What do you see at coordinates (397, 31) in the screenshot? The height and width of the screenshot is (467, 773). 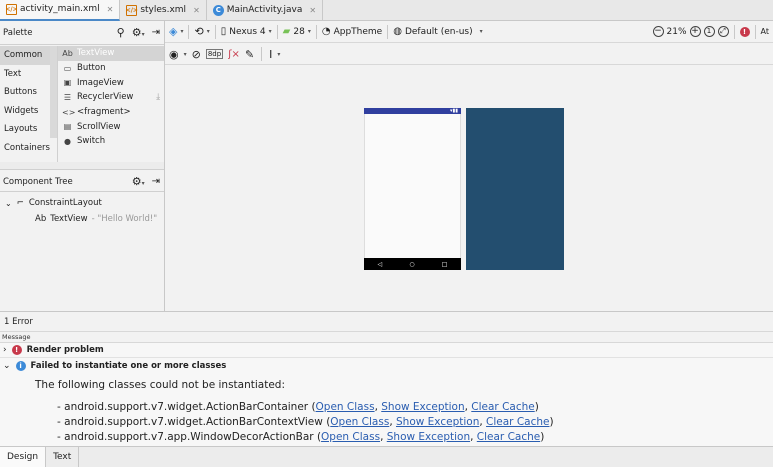 I see `globe-icon: ◍` at bounding box center [397, 31].